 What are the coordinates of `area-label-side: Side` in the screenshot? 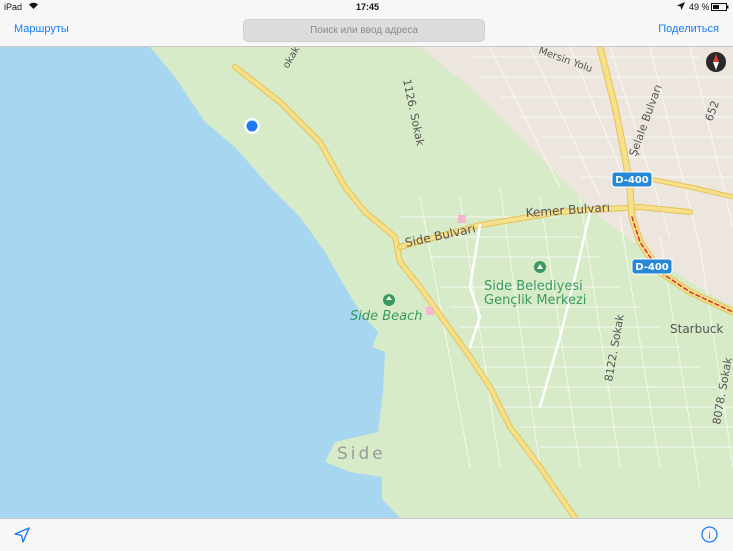 It's located at (361, 454).